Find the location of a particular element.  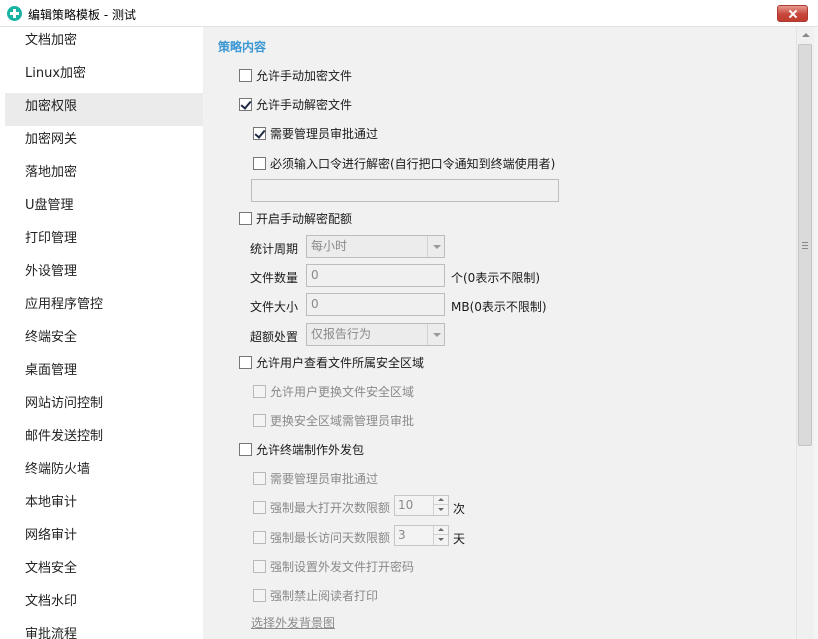

sidebar-item-document-encryption: 文档加密 is located at coordinates (104, 43).